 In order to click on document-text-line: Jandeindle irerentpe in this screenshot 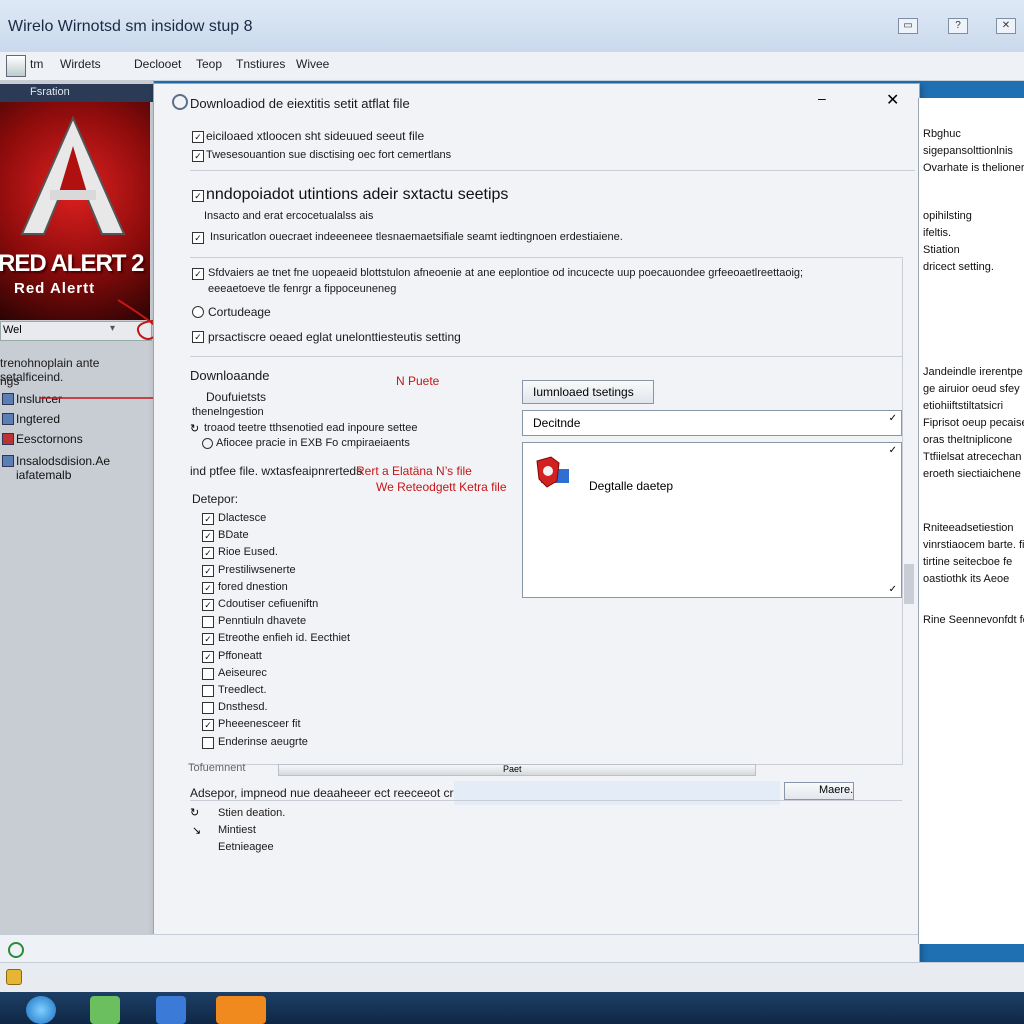, I will do `click(973, 372)`.